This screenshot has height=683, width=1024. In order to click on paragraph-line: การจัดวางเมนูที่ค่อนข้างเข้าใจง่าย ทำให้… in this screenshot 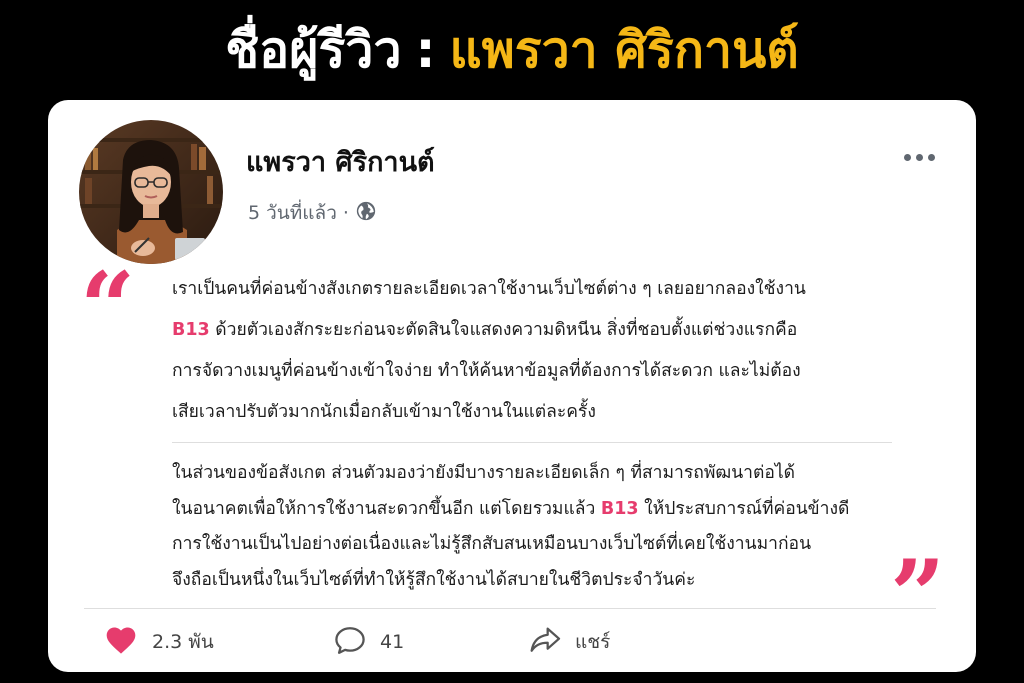, I will do `click(486, 371)`.